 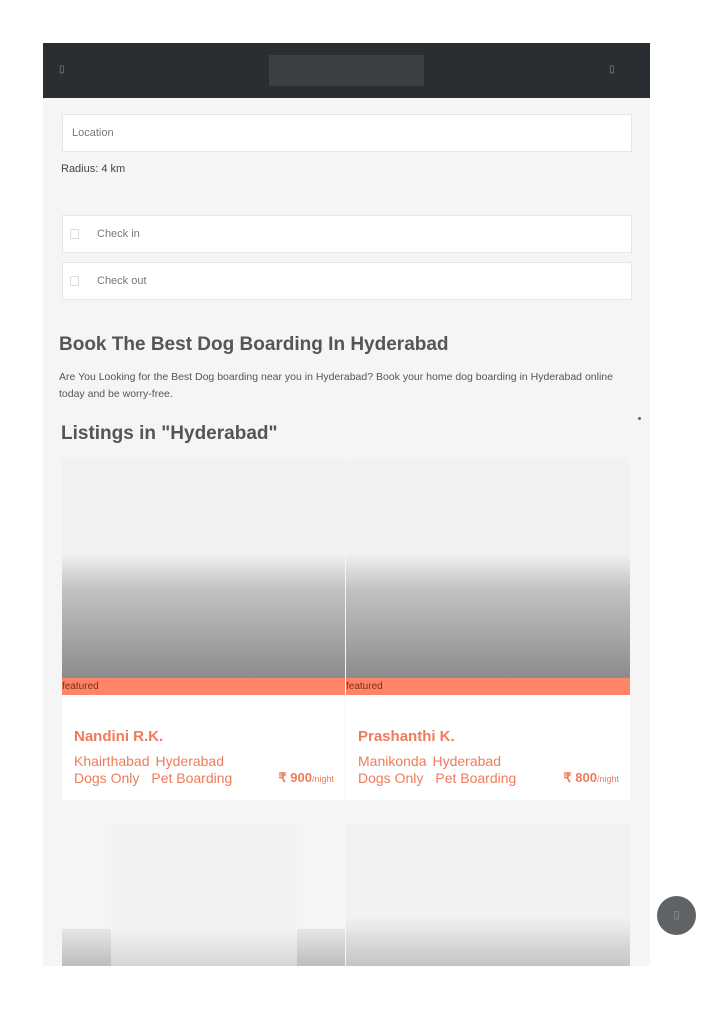 I want to click on check-in-placeholder: Check in, so click(x=118, y=234).